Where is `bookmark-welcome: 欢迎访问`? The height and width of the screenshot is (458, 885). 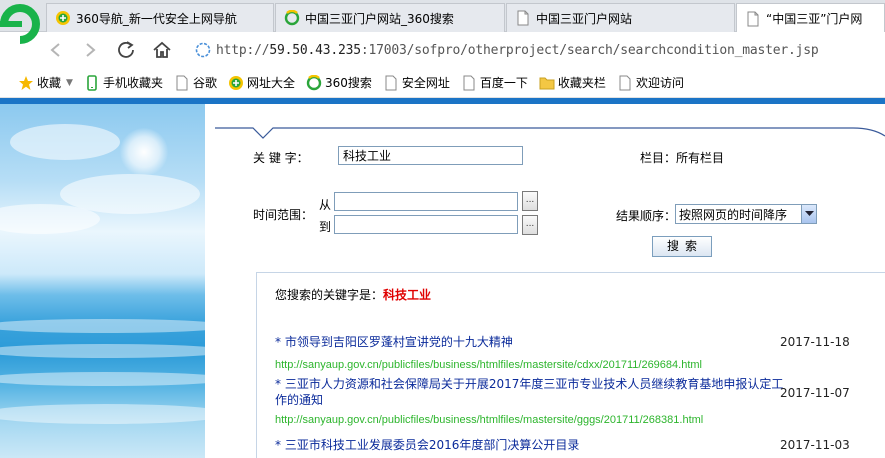
bookmark-welcome: 欢迎访问 is located at coordinates (650, 83).